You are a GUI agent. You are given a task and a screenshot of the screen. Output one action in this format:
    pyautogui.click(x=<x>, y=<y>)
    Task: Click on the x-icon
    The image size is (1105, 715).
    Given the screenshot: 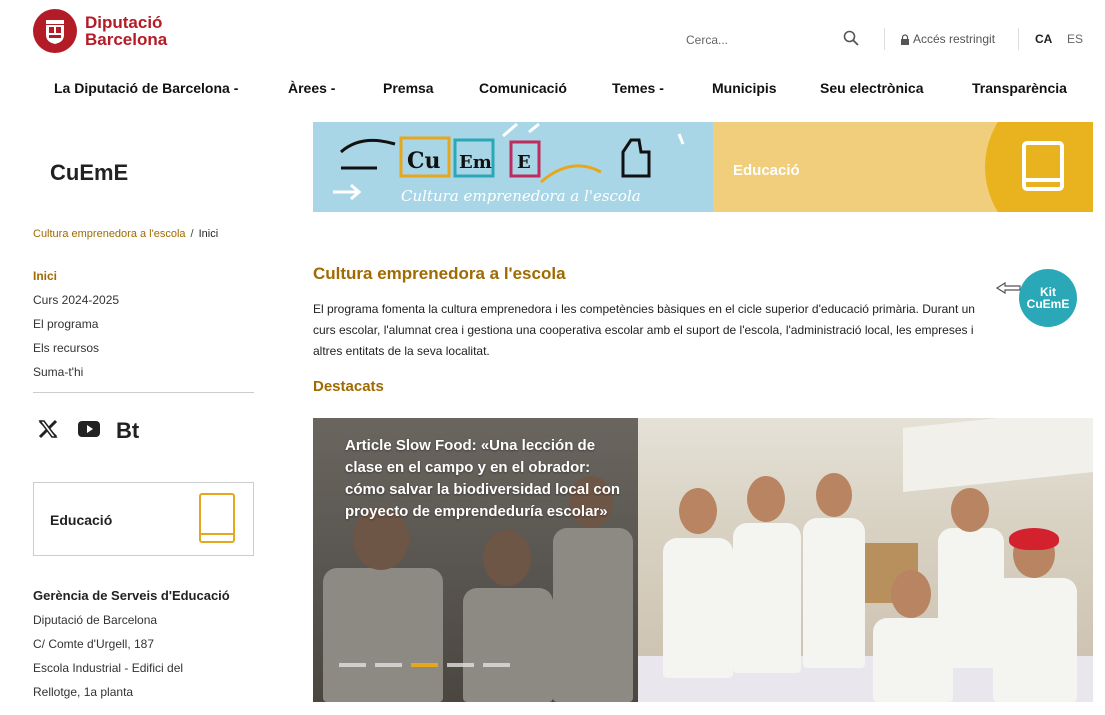 What is the action you would take?
    pyautogui.click(x=48, y=431)
    